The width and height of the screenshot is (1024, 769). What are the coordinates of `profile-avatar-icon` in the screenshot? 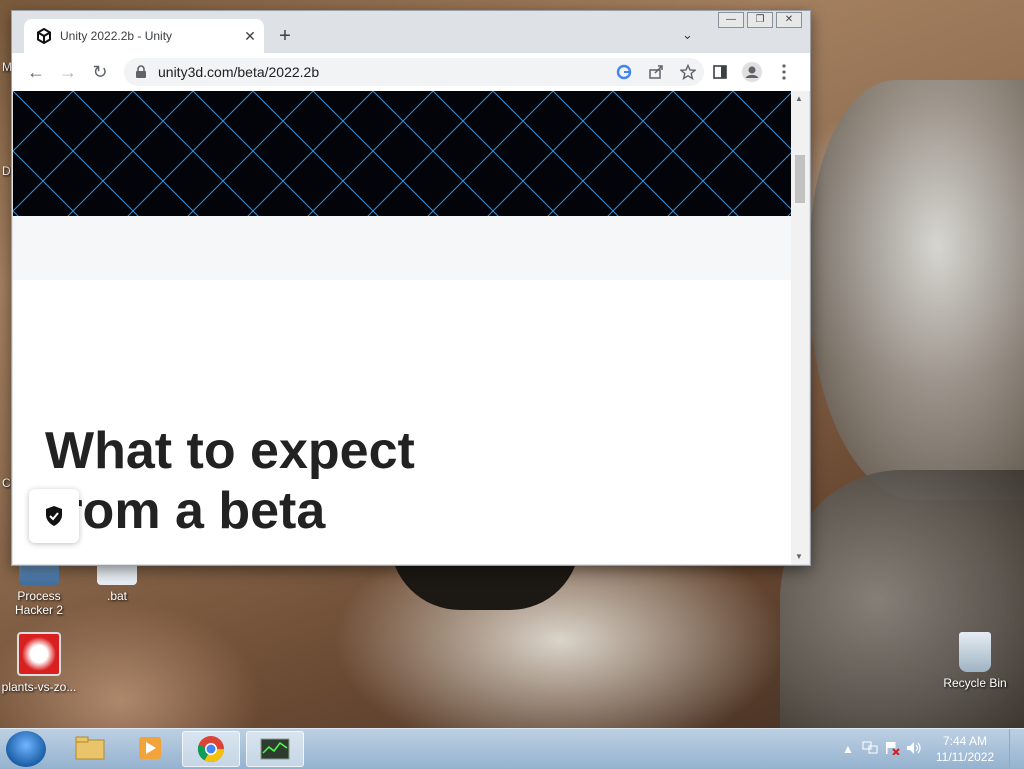 It's located at (752, 72).